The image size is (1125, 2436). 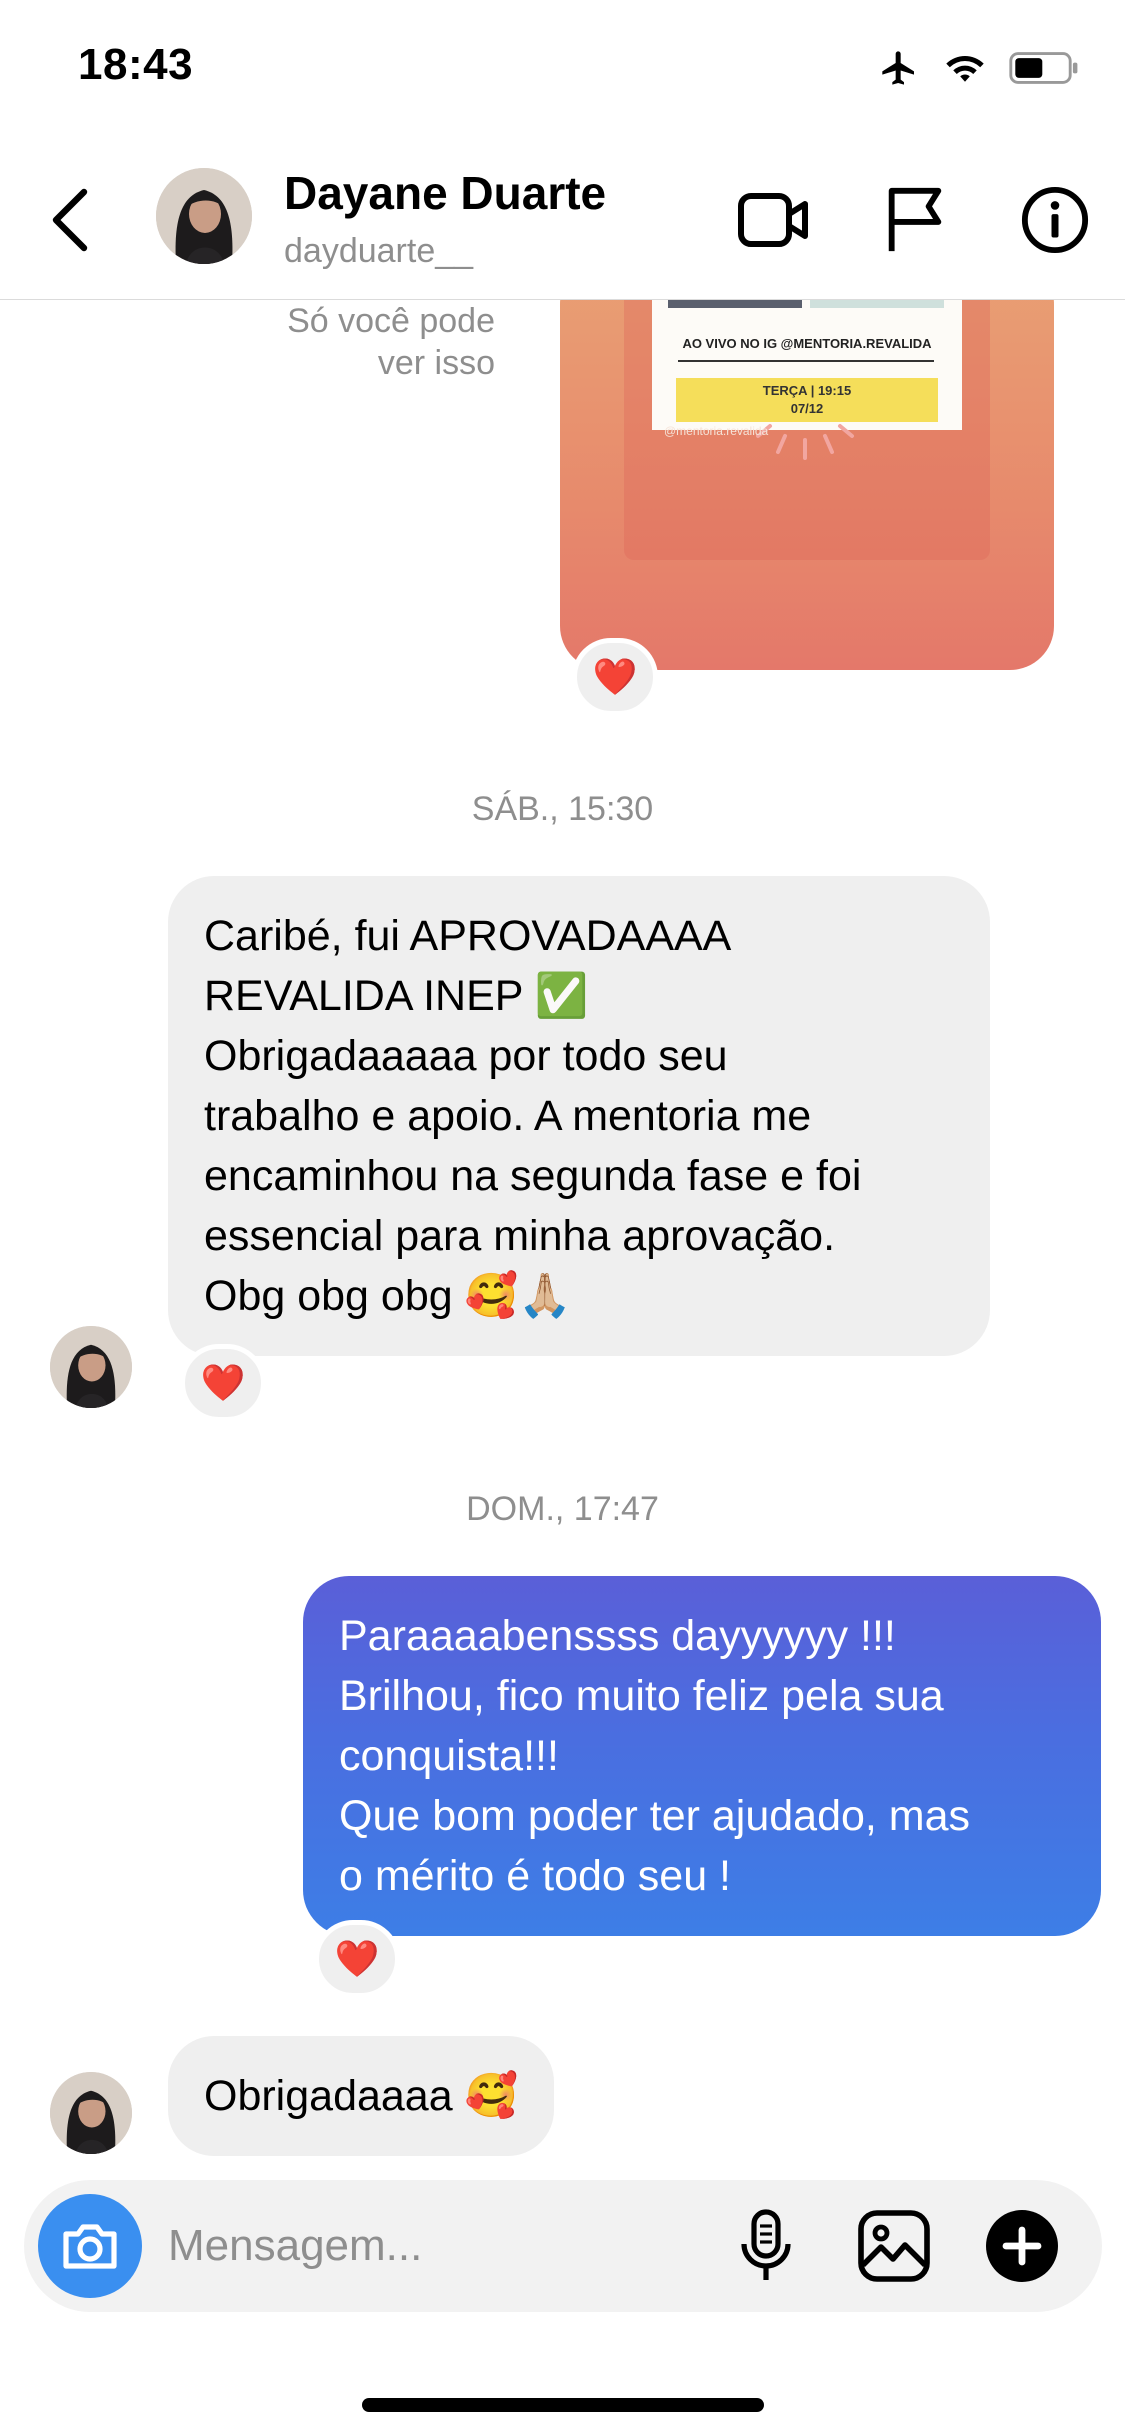 I want to click on message-timestamp: SÁB., 15:30, so click(x=562, y=809).